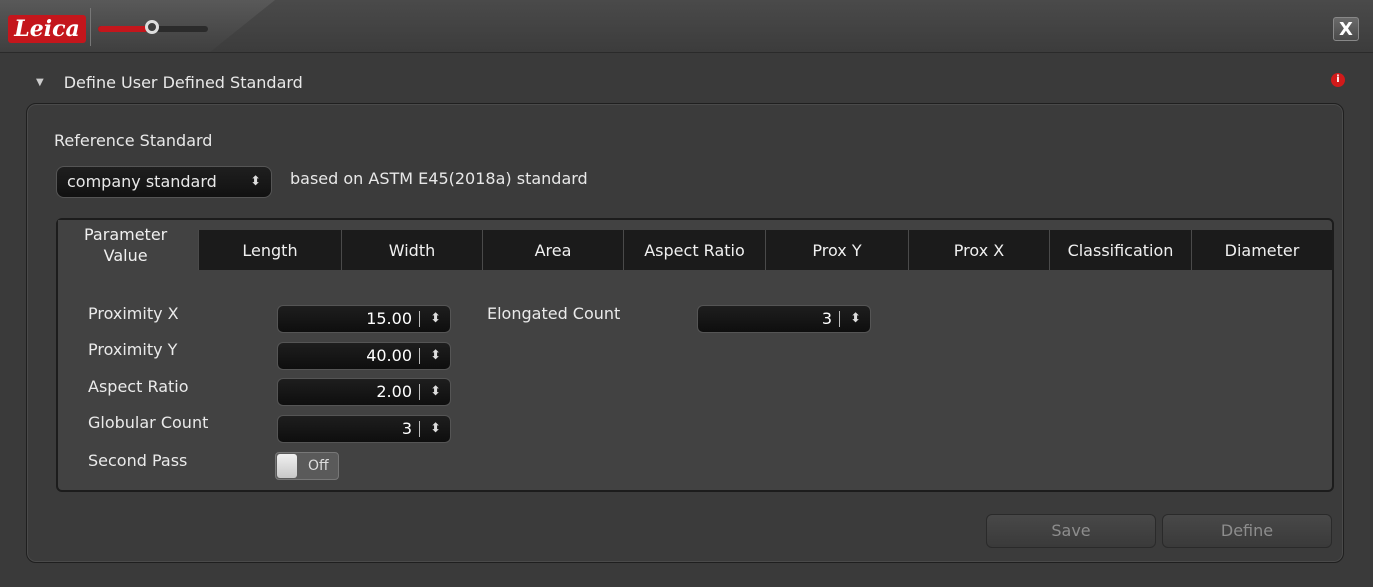  Describe the element at coordinates (389, 318) in the screenshot. I see `proximity-x-value: 15.00` at that location.